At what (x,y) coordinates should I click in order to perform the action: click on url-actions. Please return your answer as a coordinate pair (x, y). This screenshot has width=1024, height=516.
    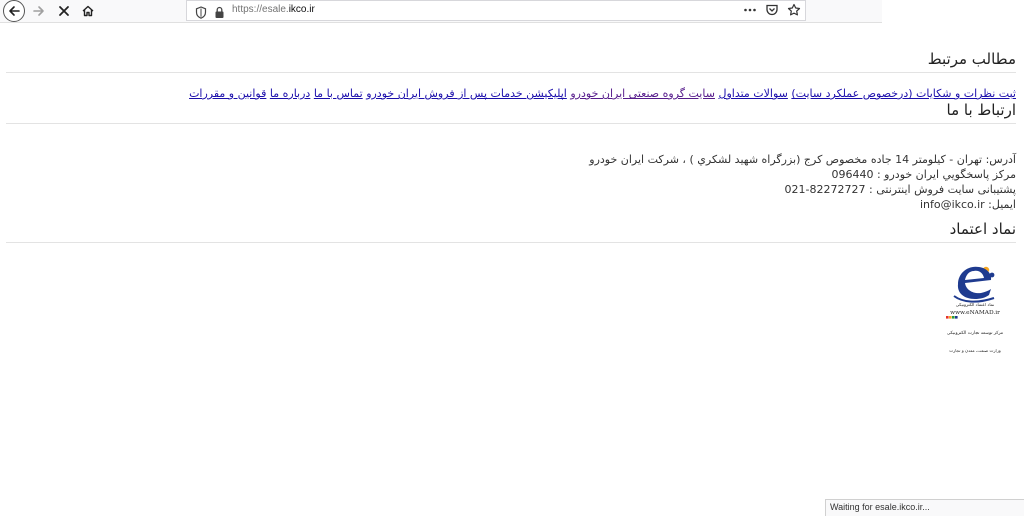
    Looking at the image, I should click on (772, 10).